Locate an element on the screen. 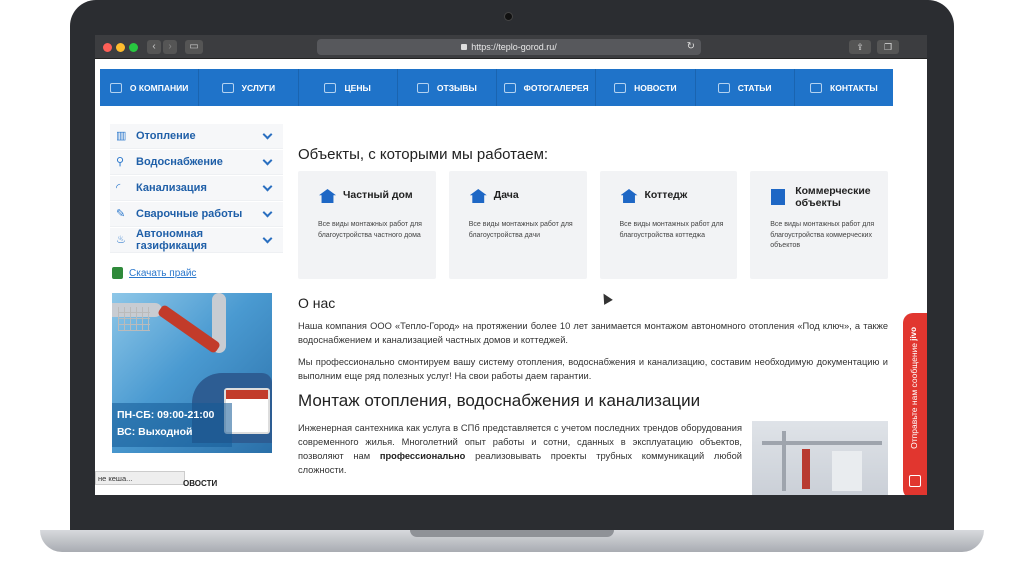  cottage-icon is located at coordinates (629, 196).